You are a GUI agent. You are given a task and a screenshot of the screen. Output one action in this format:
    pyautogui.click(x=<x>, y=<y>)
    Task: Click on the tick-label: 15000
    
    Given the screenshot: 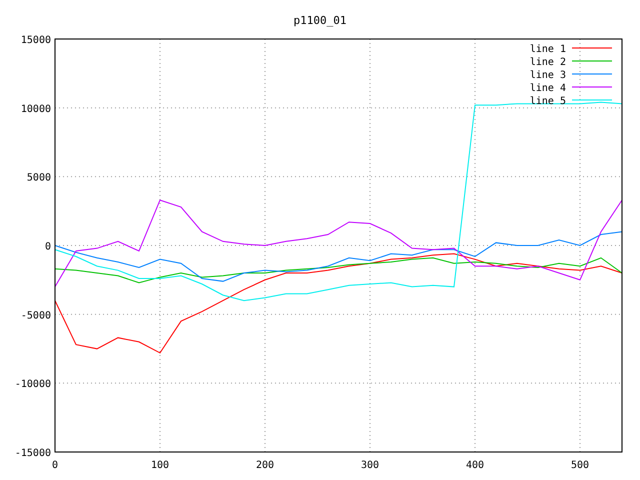 What is the action you would take?
    pyautogui.click(x=35, y=40)
    